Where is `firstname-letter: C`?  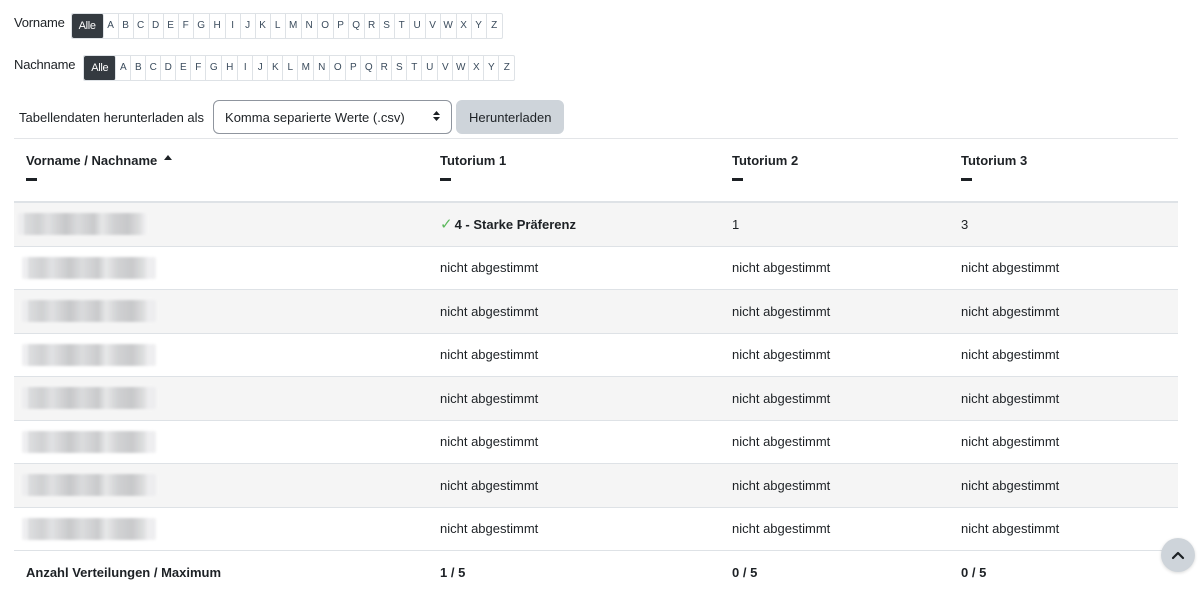 firstname-letter: C is located at coordinates (141, 26).